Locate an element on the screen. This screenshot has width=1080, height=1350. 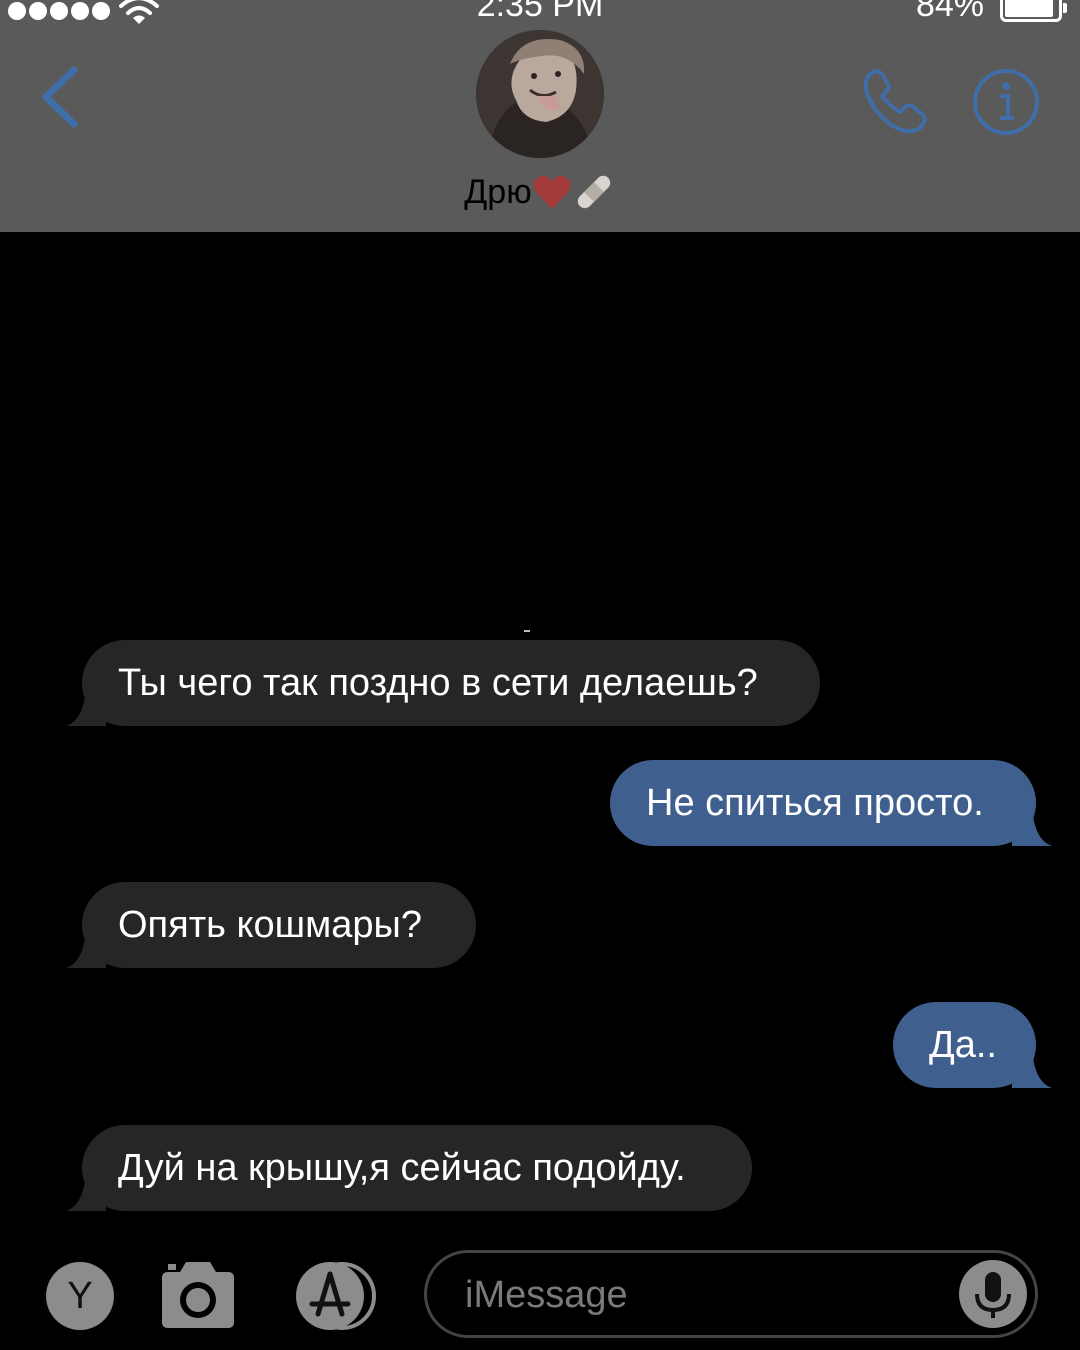
microphone-icon is located at coordinates (993, 1295).